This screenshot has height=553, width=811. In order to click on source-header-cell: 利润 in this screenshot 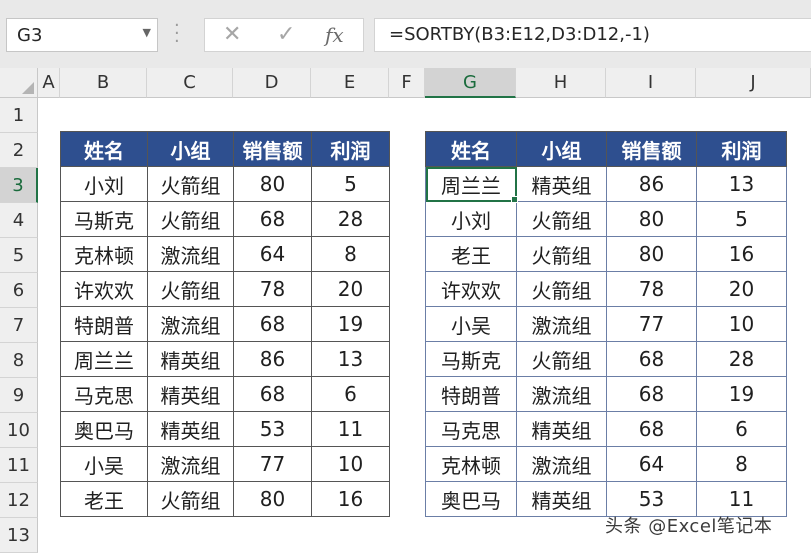, I will do `click(350, 149)`.